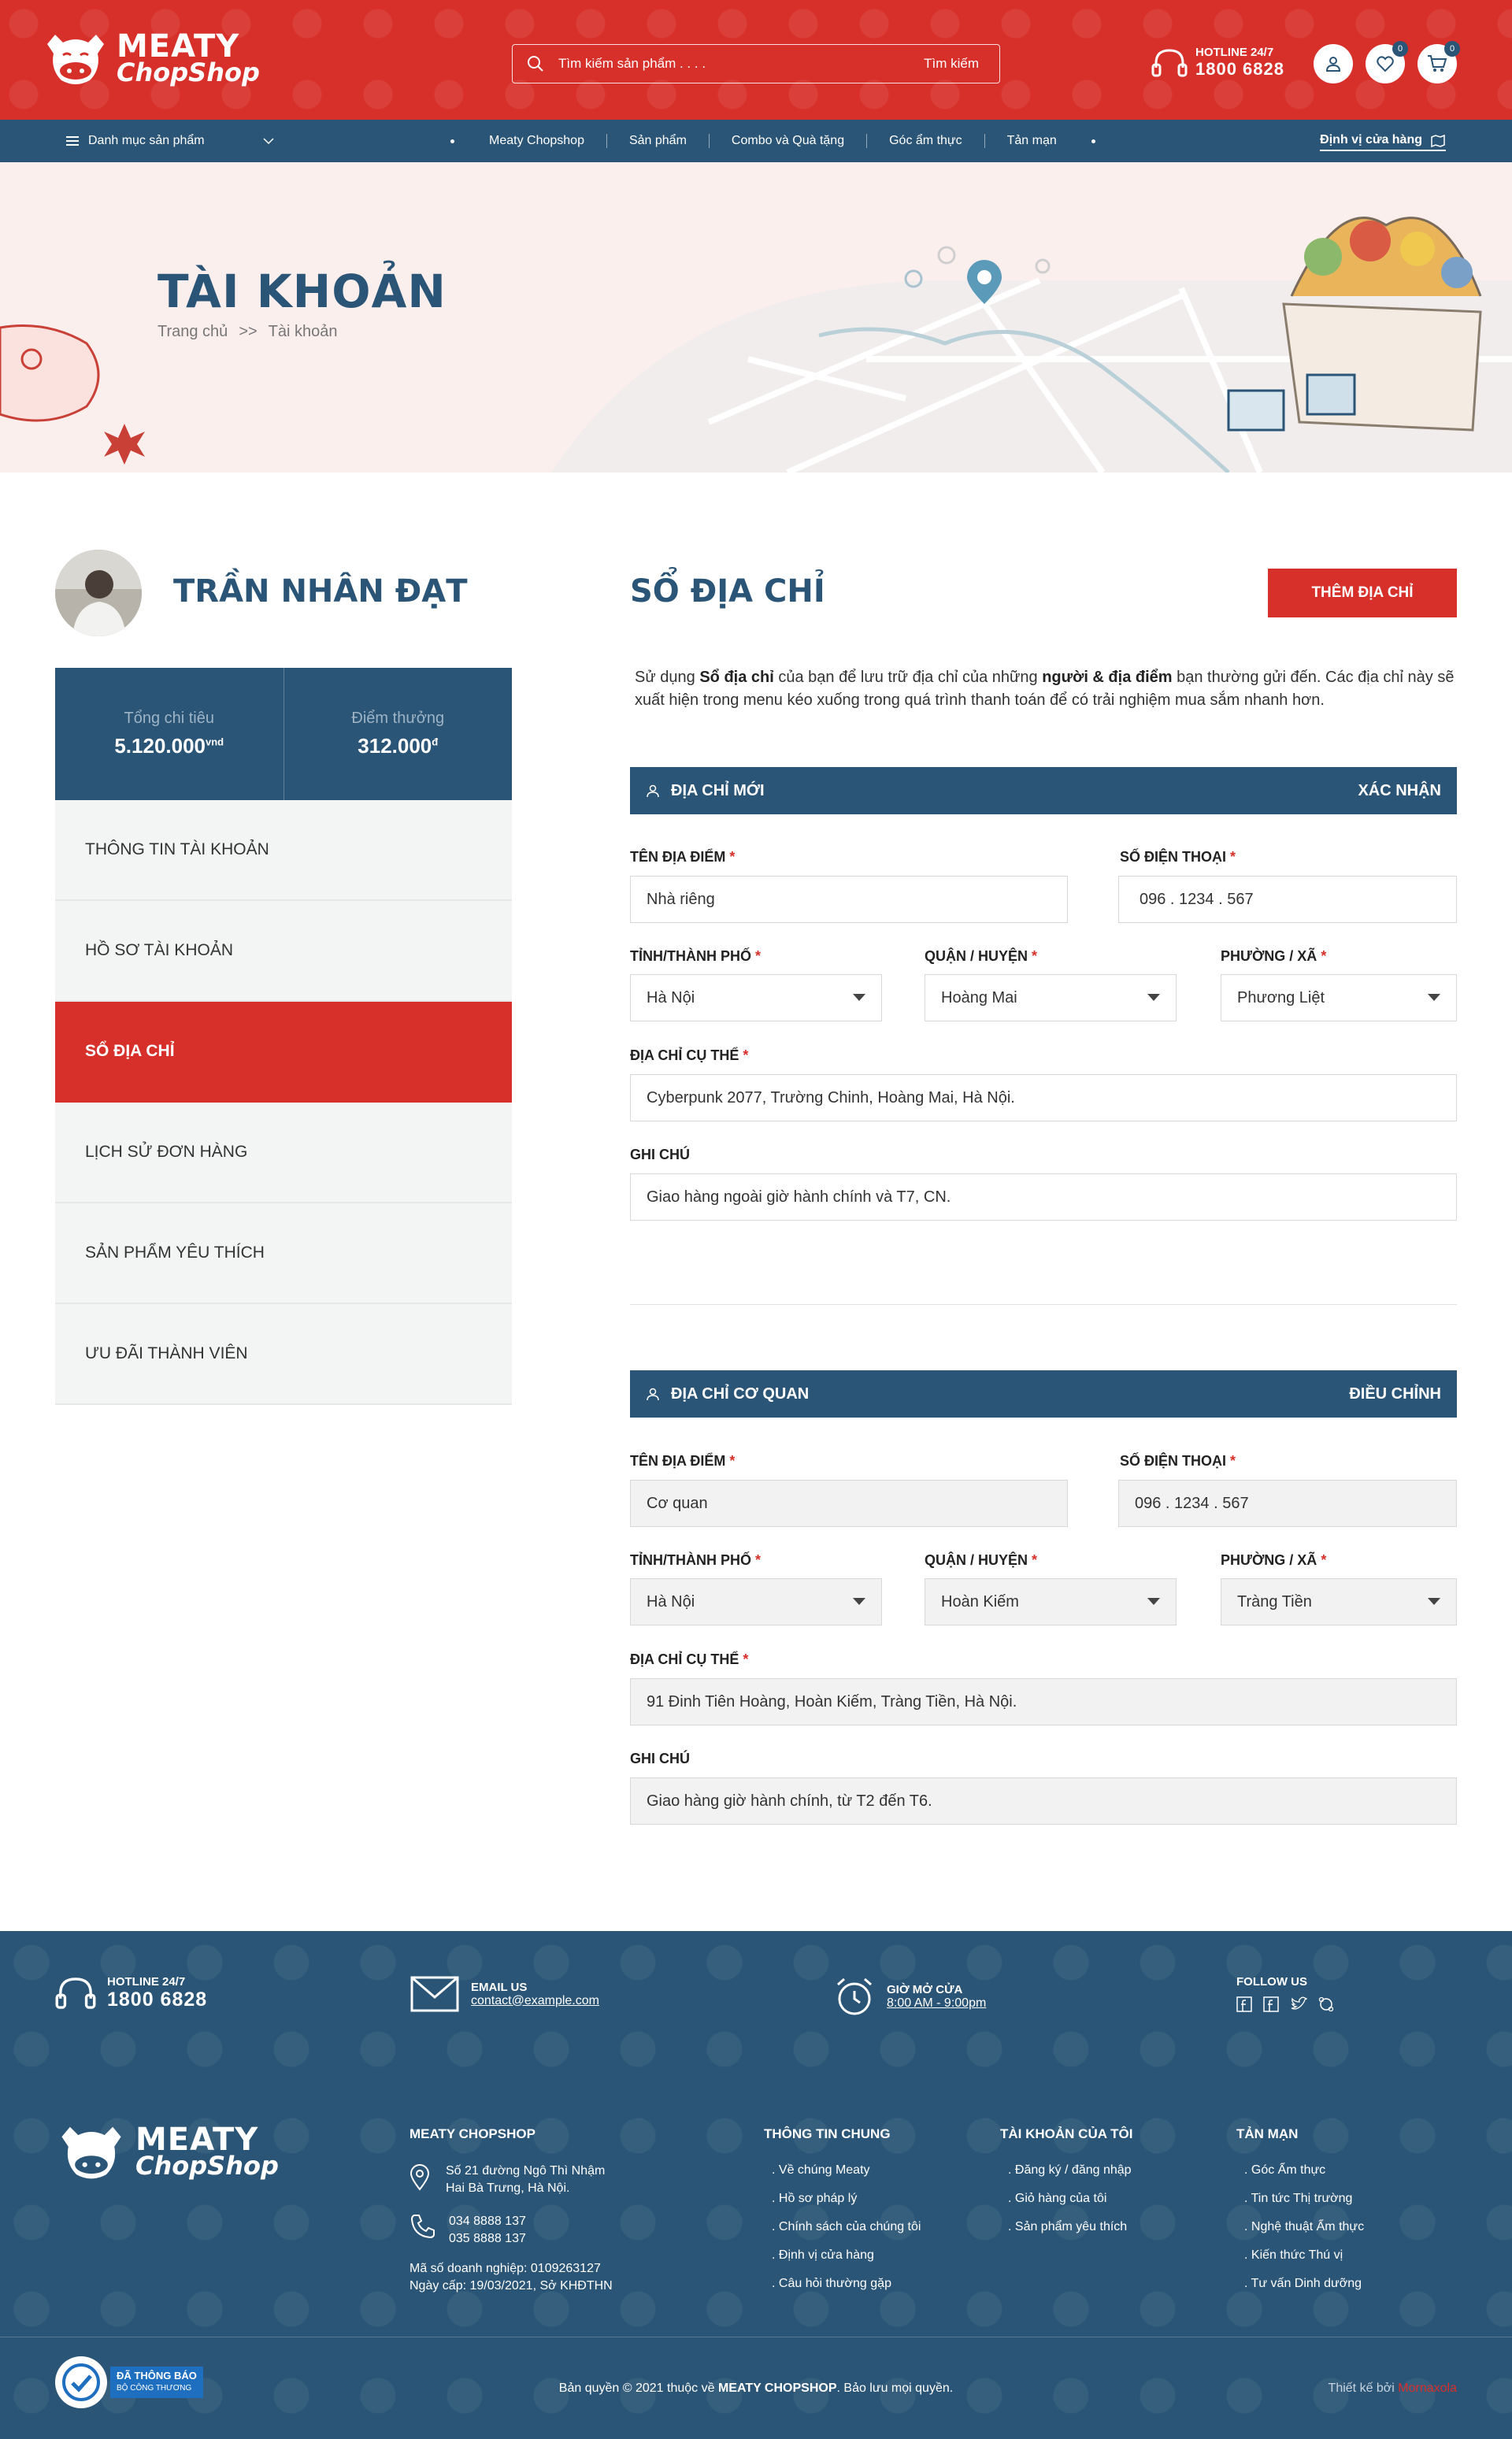  Describe the element at coordinates (283, 850) in the screenshot. I see `side-item-account-info: THÔNG TIN TÀI KHOẢN` at that location.